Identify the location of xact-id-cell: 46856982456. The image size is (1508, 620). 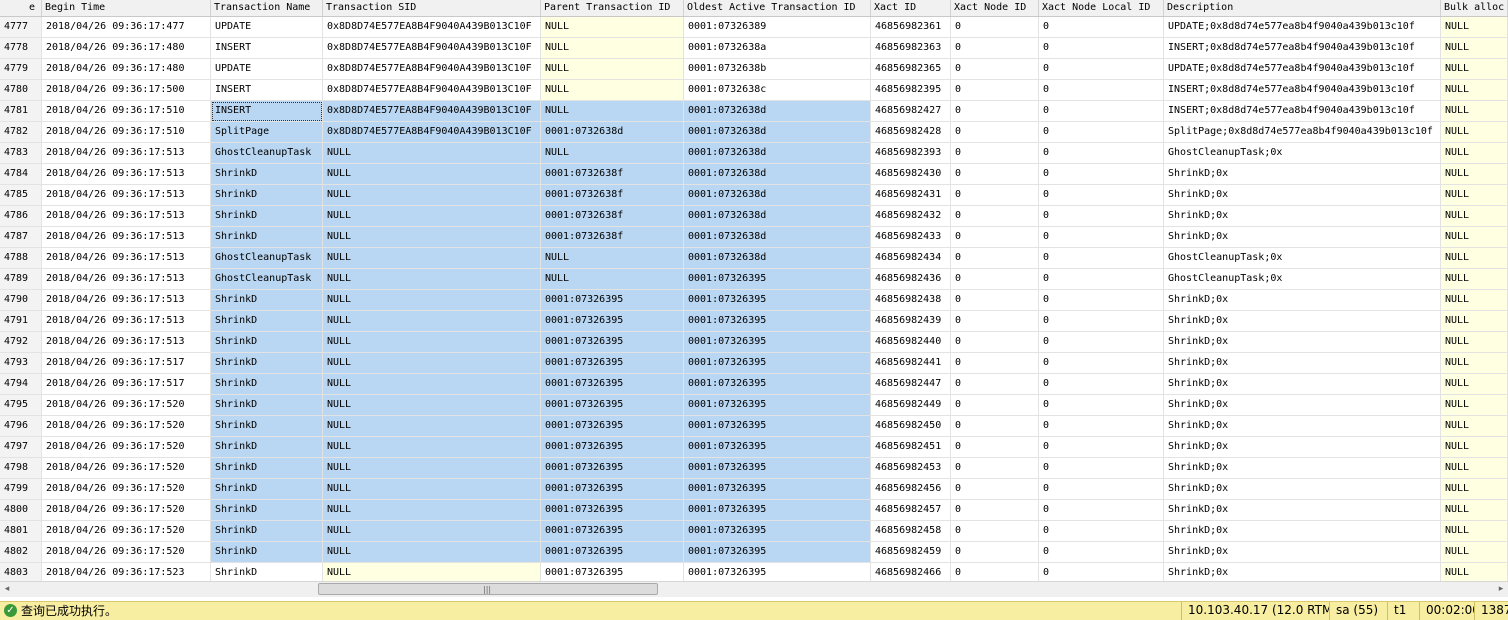
(911, 489).